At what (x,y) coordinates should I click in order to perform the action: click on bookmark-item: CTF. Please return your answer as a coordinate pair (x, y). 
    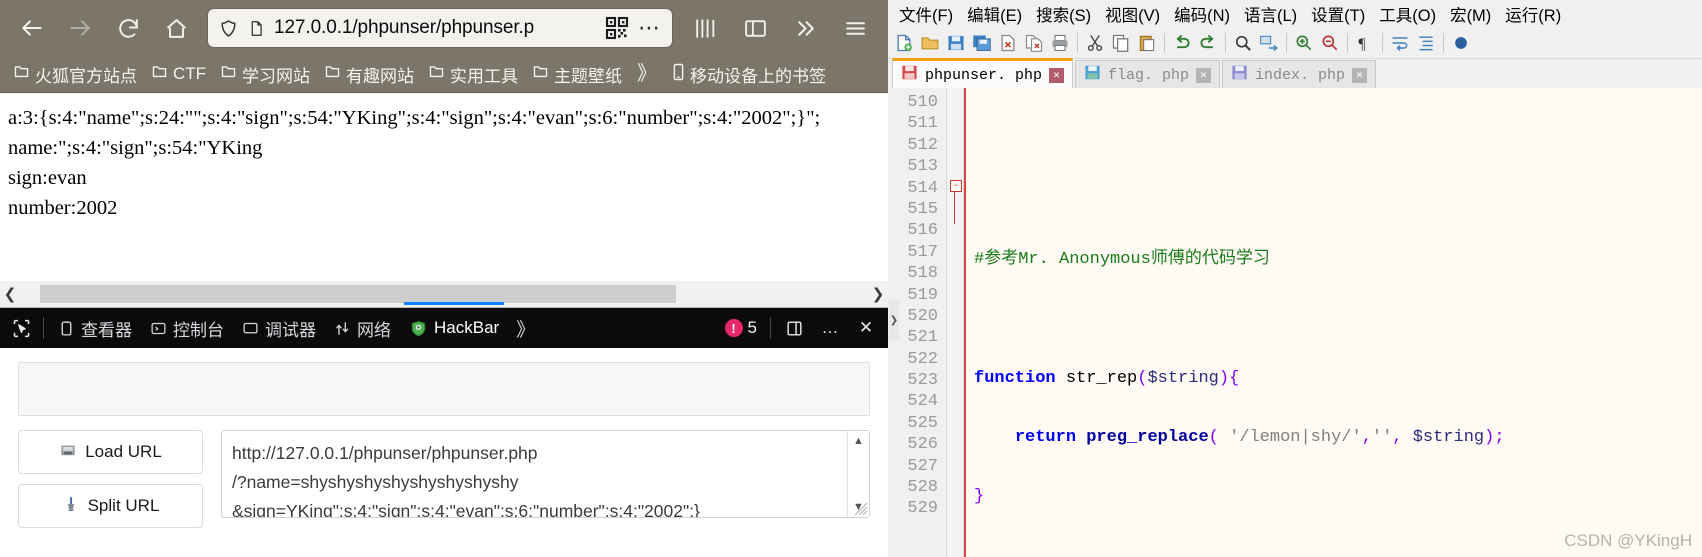
    Looking at the image, I should click on (178, 74).